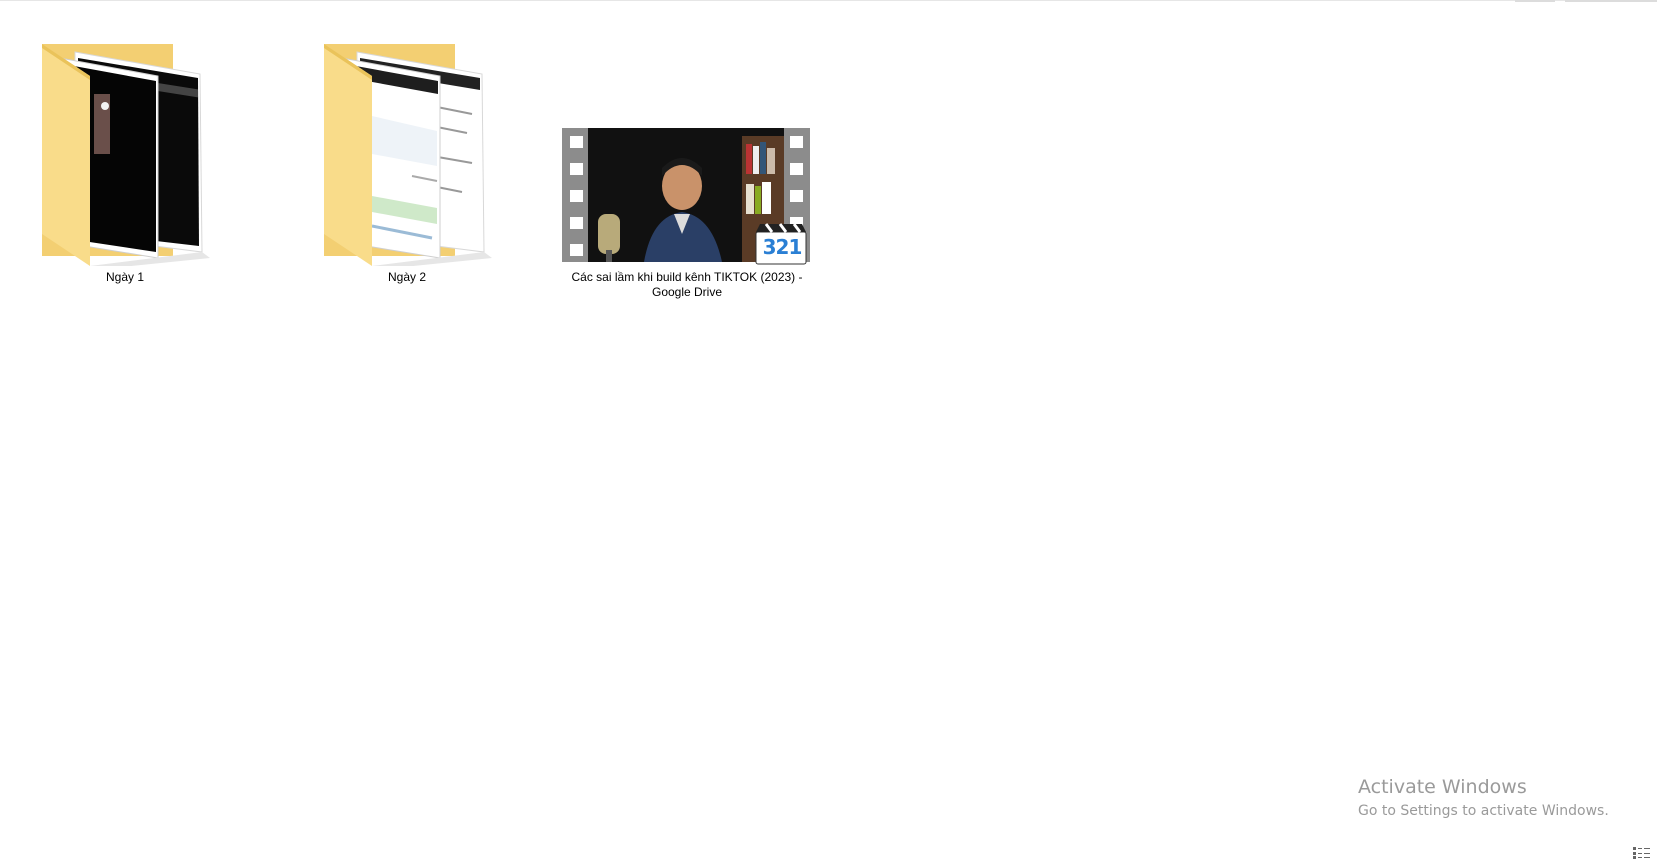  What do you see at coordinates (407, 277) in the screenshot?
I see `item-label: Ngày 2` at bounding box center [407, 277].